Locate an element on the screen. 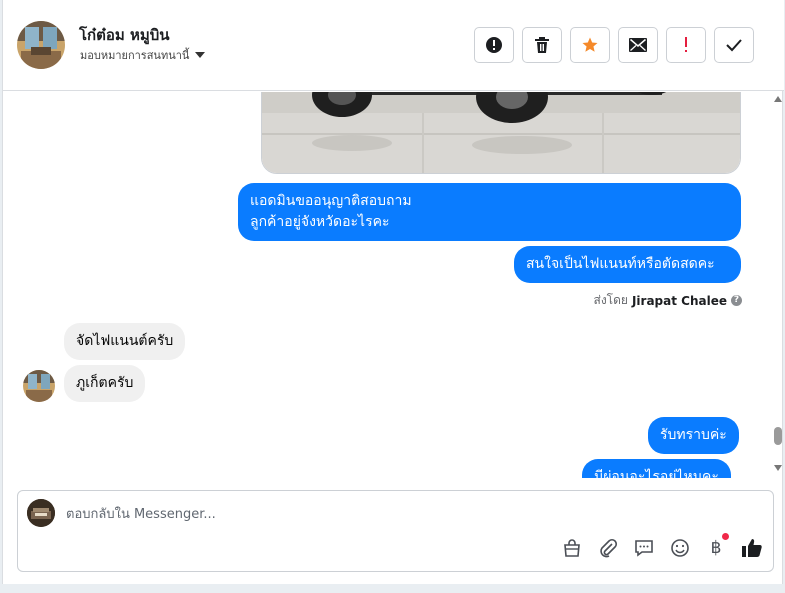  smiley-icon is located at coordinates (680, 548).